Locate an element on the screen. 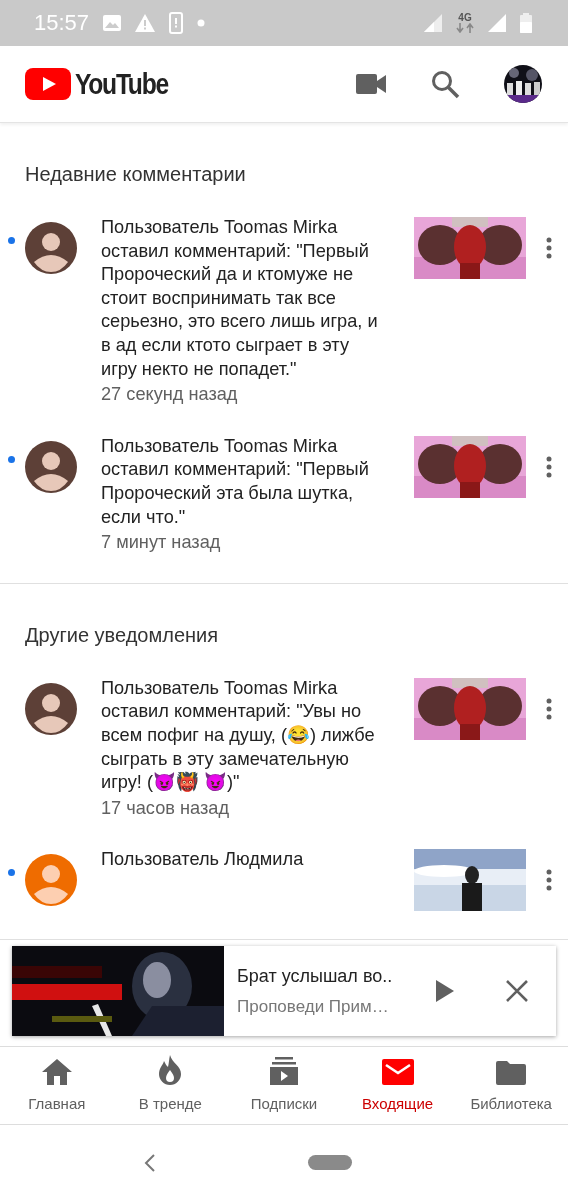 This screenshot has height=1200, width=568. warning-icon is located at coordinates (145, 23).